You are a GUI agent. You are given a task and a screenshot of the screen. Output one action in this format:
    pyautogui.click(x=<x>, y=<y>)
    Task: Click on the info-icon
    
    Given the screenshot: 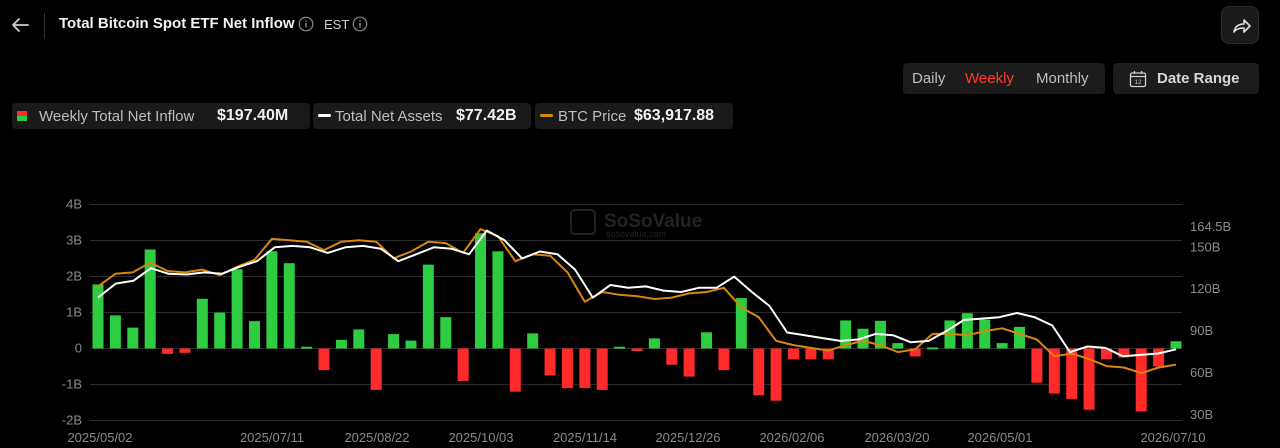 What is the action you would take?
    pyautogui.click(x=306, y=24)
    